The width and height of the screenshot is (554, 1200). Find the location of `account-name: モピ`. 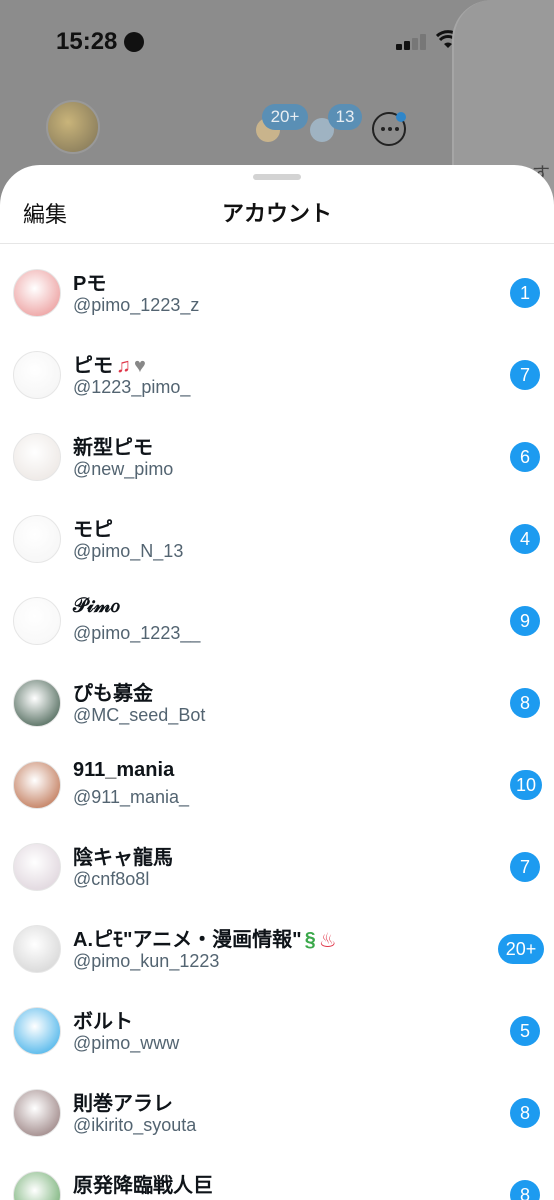

account-name: モピ is located at coordinates (93, 527).